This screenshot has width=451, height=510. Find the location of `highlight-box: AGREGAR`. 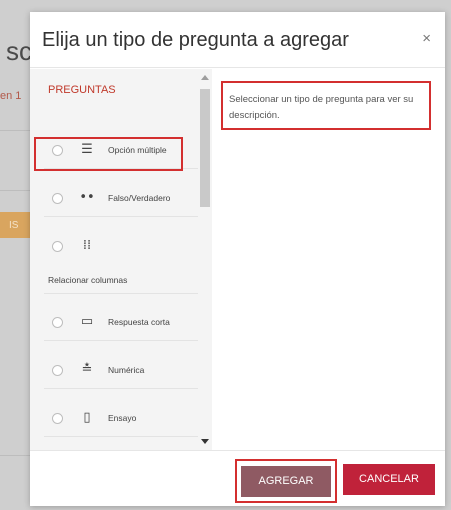

highlight-box: AGREGAR is located at coordinates (286, 481).